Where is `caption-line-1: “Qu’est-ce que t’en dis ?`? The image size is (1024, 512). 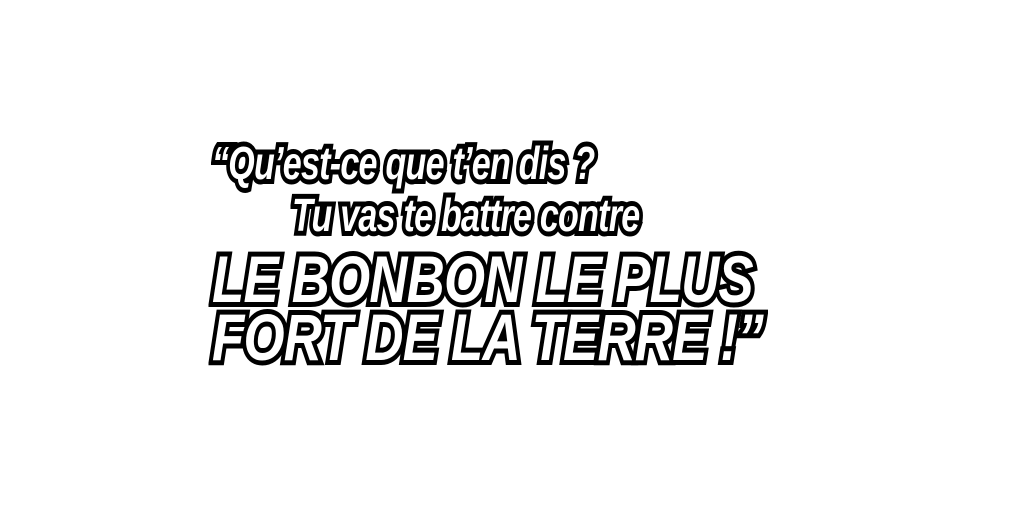
caption-line-1: “Qu’est-ce que t’en dis ? is located at coordinates (403, 163).